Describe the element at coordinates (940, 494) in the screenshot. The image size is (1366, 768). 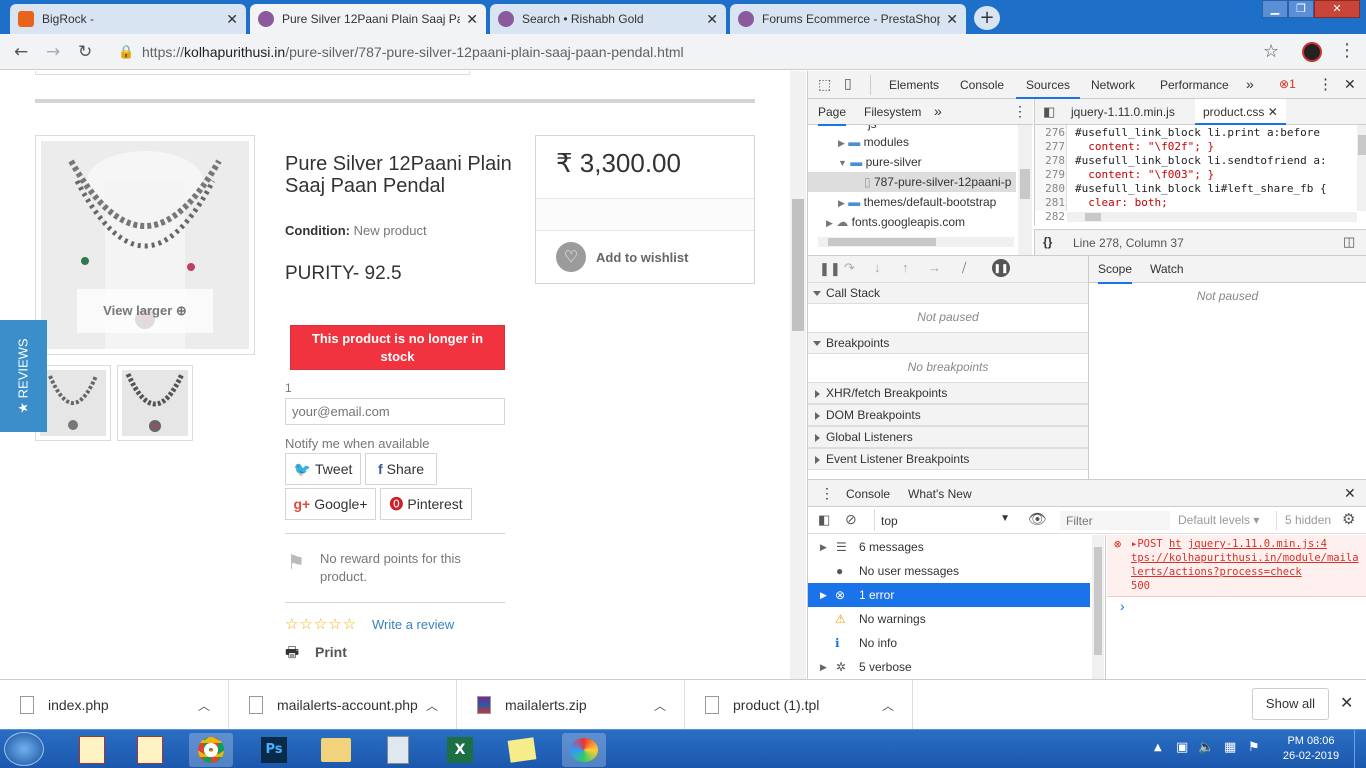
I see `drawer-tab-whats-new: What's New` at that location.